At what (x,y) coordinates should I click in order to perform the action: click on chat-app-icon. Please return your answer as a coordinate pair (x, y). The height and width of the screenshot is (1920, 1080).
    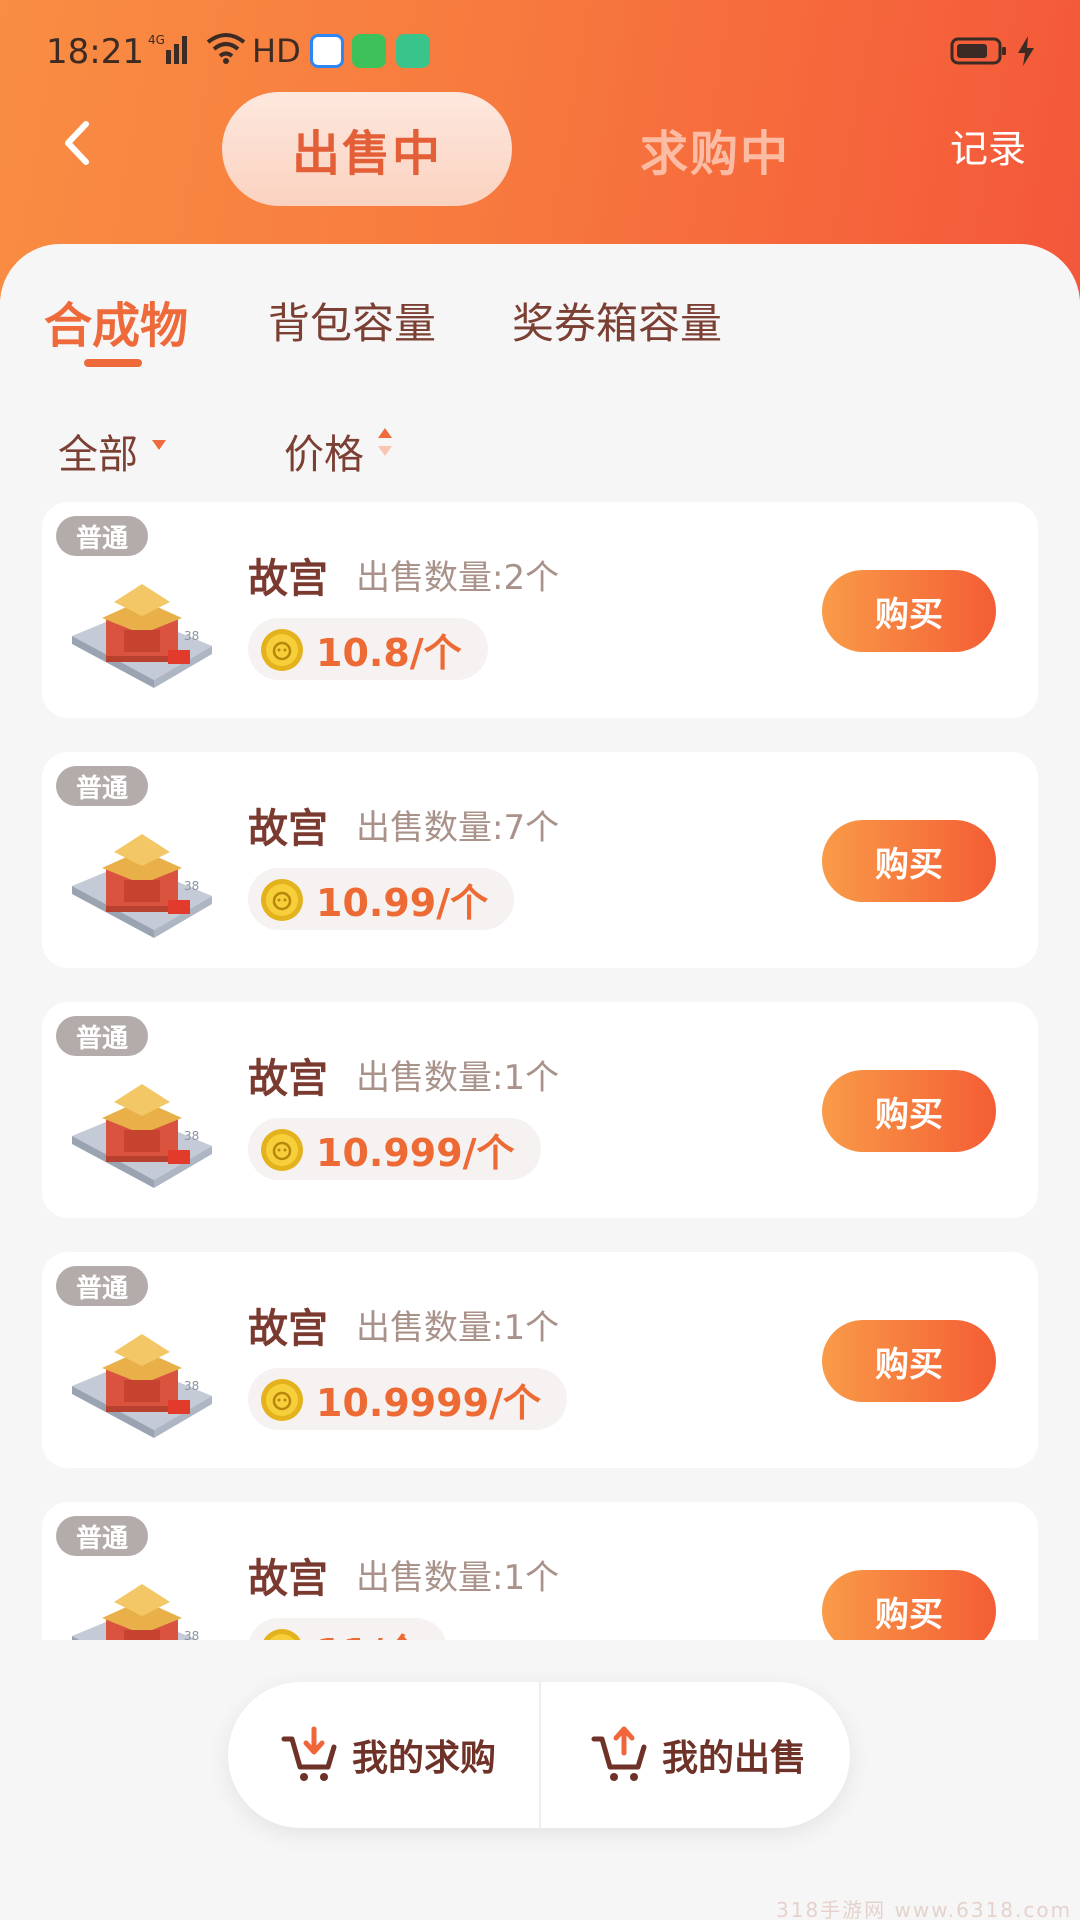
    Looking at the image, I should click on (413, 51).